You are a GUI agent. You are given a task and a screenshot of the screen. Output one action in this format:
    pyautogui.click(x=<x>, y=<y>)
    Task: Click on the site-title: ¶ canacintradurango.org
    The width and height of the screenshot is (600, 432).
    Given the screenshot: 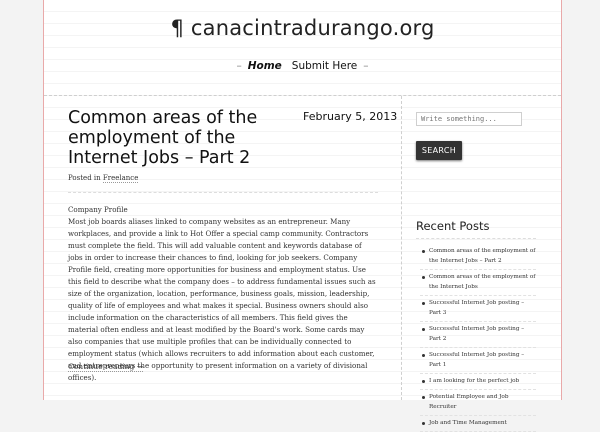 What is the action you would take?
    pyautogui.click(x=302, y=28)
    